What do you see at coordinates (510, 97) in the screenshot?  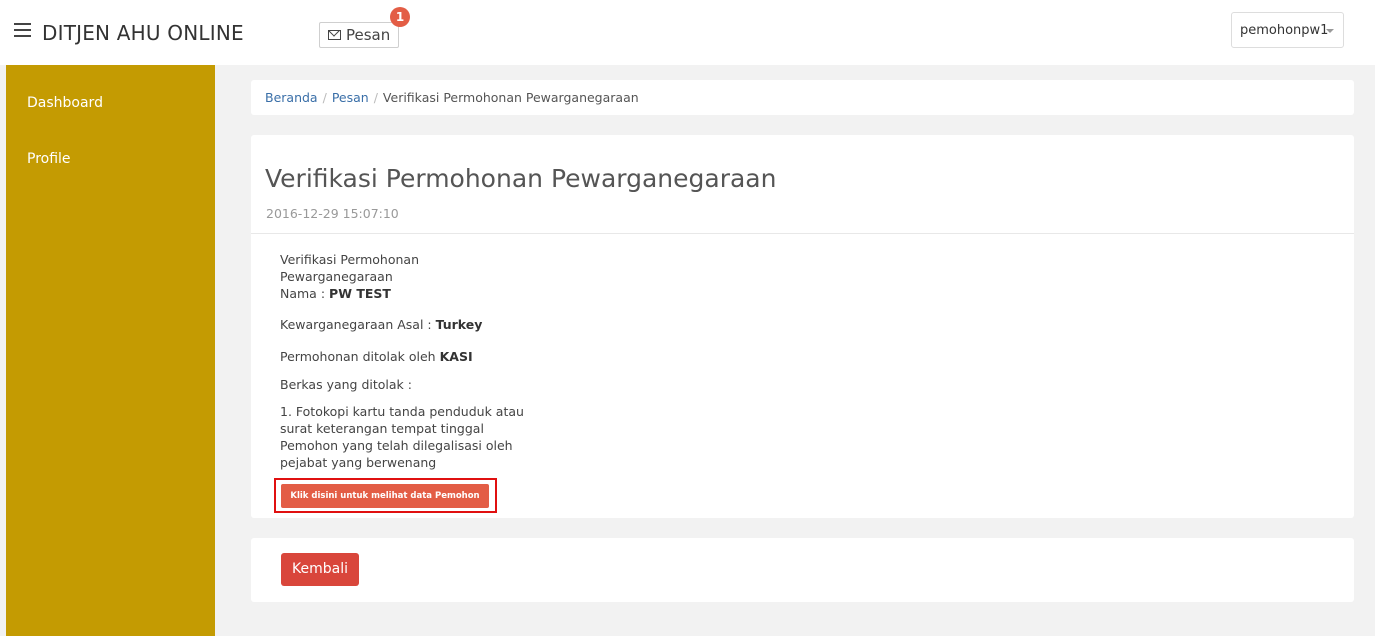 I see `breadcrumb-current: Verifikasi Permohonan Pewarganegaraan` at bounding box center [510, 97].